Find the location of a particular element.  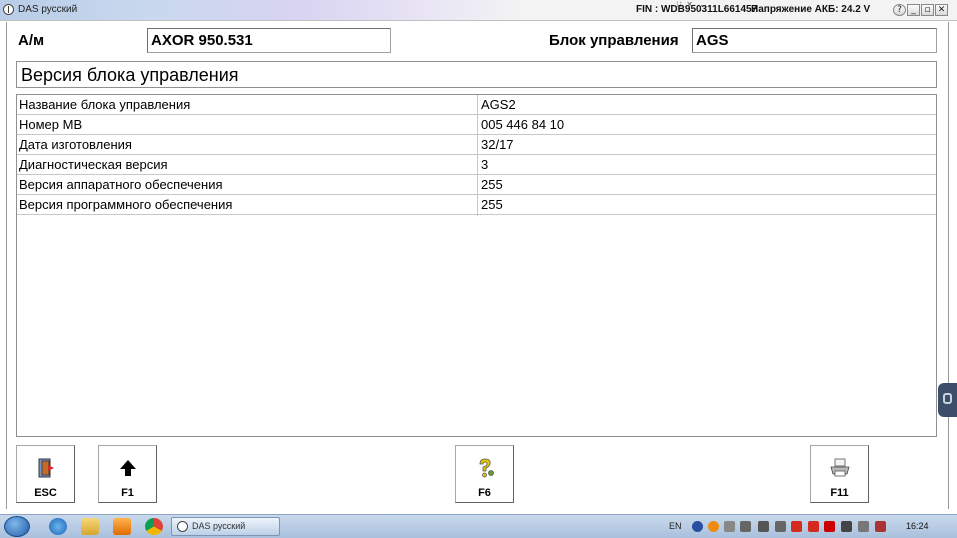

taskbar: DAS русский EN 16:24 is located at coordinates (478, 526).